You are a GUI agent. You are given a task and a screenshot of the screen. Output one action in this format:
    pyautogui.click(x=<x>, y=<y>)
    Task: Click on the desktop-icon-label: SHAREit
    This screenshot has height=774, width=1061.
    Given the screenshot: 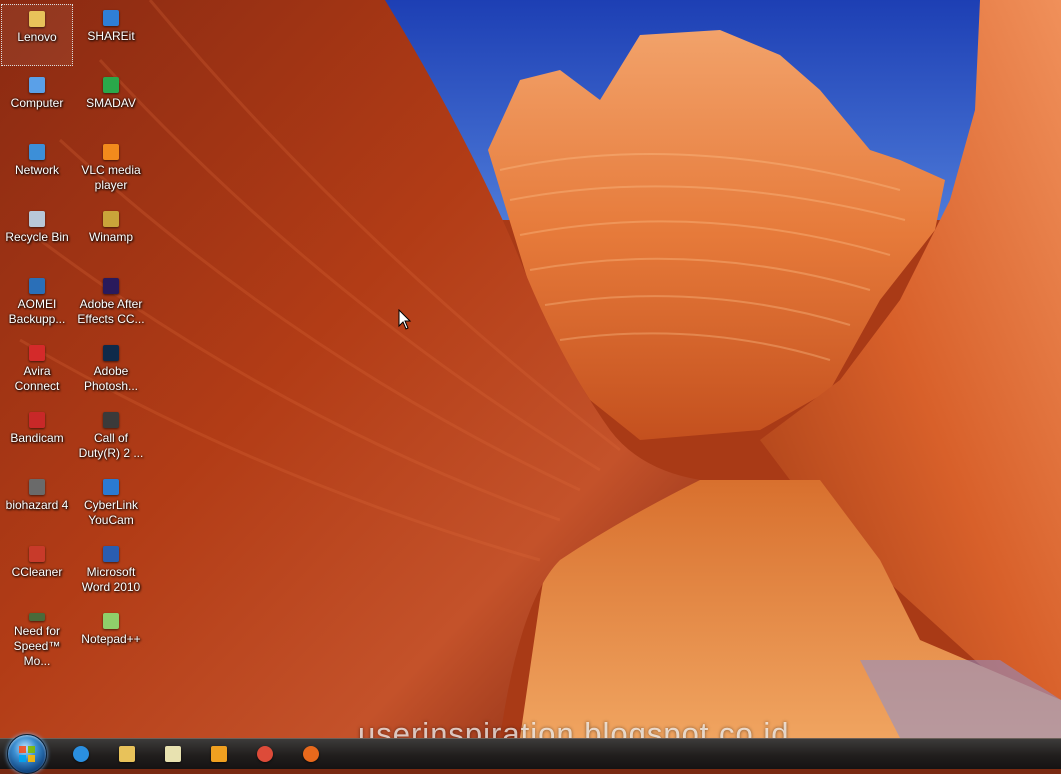 What is the action you would take?
    pyautogui.click(x=111, y=36)
    